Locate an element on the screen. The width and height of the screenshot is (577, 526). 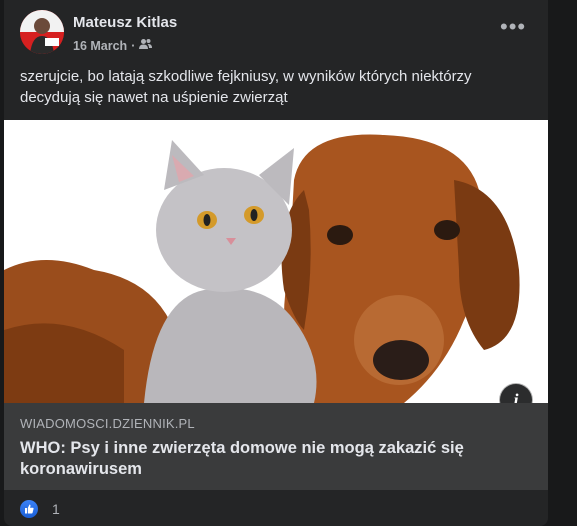
link-domain: WIADOMOSCI.DZIENNIK.PL is located at coordinates (107, 423).